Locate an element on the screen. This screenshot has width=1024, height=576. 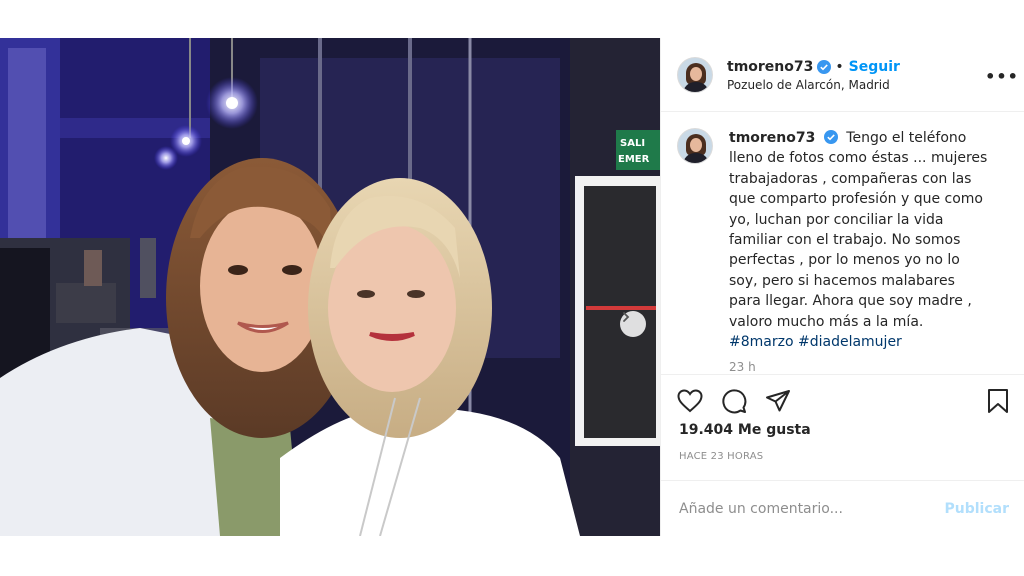
caption-username: tmoreno73 is located at coordinates (772, 138).